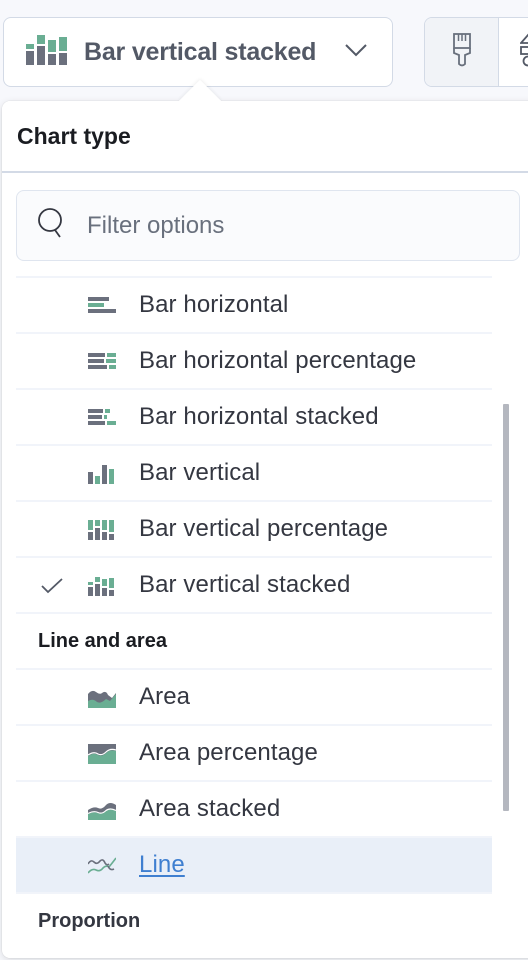 This screenshot has height=960, width=528. I want to click on filter-options-input, so click(287, 225).